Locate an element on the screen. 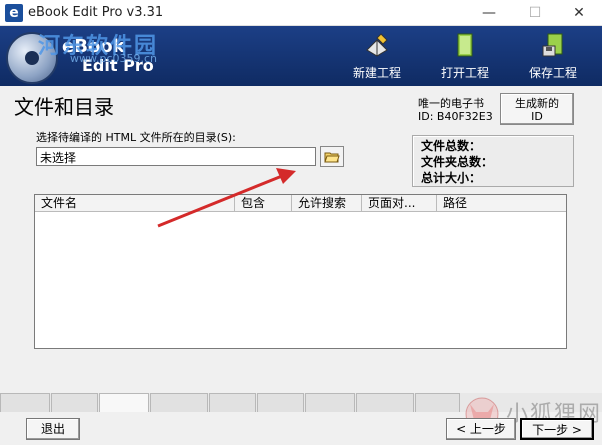 The height and width of the screenshot is (445, 602). browse-folder-button is located at coordinates (332, 156).